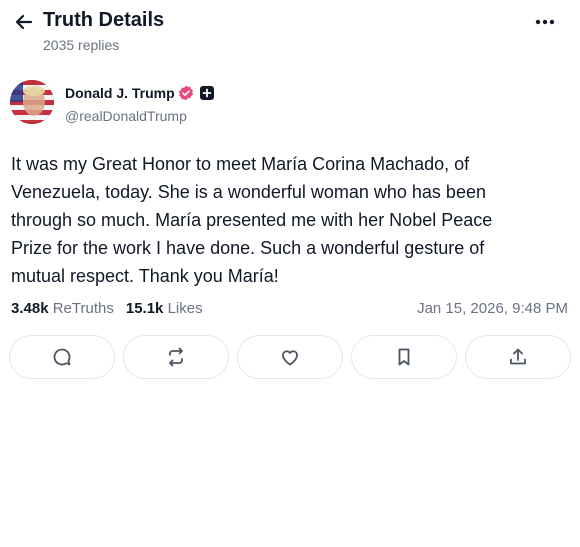 The height and width of the screenshot is (547, 580). Describe the element at coordinates (145, 276) in the screenshot. I see `post-text-line: mutual respect. Thank you María!` at that location.